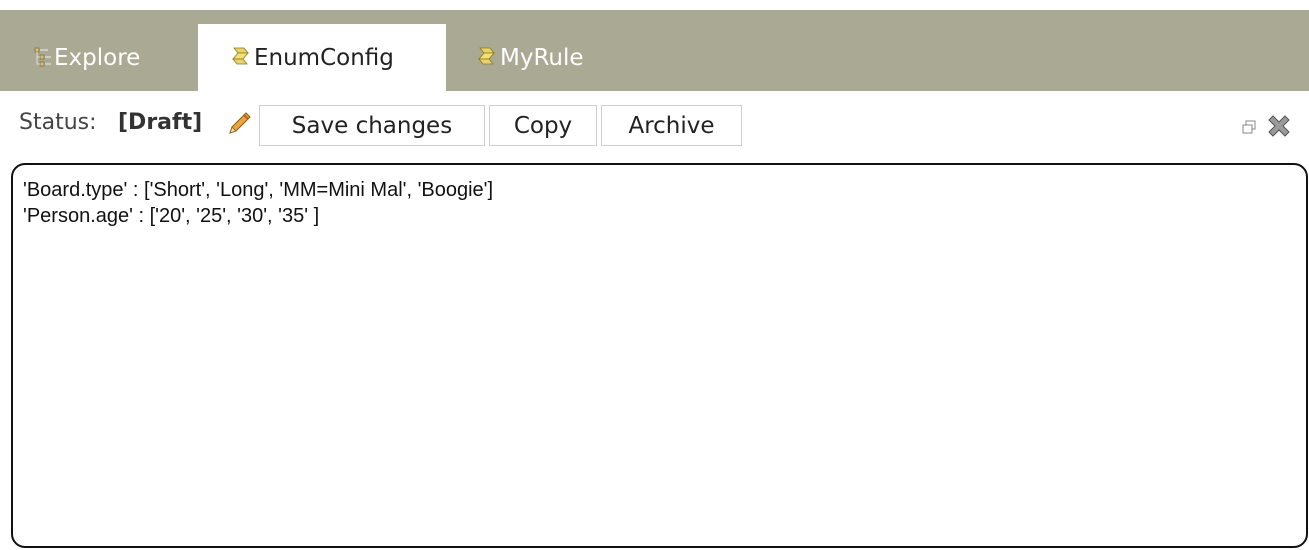 The height and width of the screenshot is (550, 1309). What do you see at coordinates (97, 57) in the screenshot?
I see `tab-label: Explore` at bounding box center [97, 57].